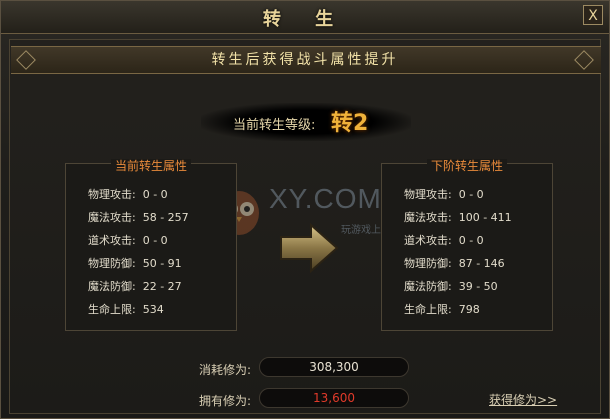  What do you see at coordinates (135, 263) in the screenshot?
I see `current-attr-row: 物理防御: 50 - 91` at bounding box center [135, 263].